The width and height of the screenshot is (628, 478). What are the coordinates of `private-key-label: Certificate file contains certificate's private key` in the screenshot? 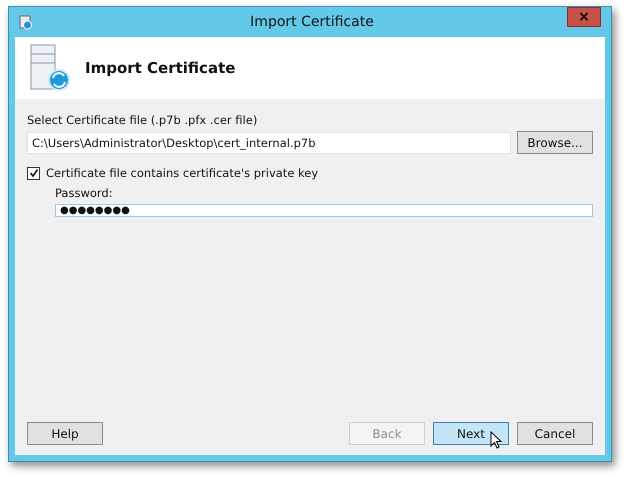 It's located at (182, 173).